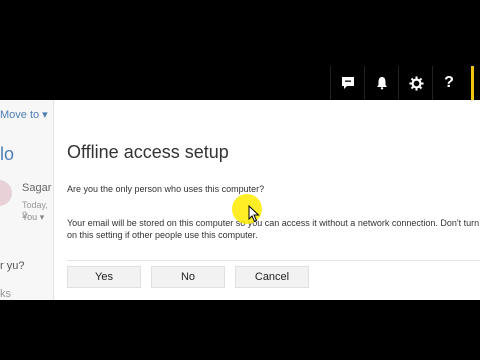 The image size is (480, 360). I want to click on help-icon: ?, so click(449, 82).